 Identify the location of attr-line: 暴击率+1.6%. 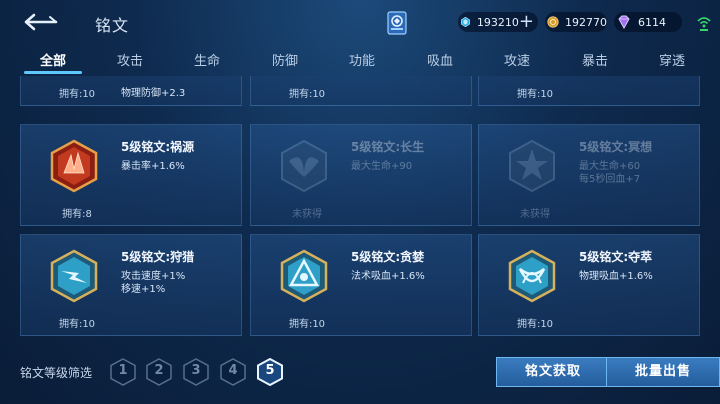
(153, 166).